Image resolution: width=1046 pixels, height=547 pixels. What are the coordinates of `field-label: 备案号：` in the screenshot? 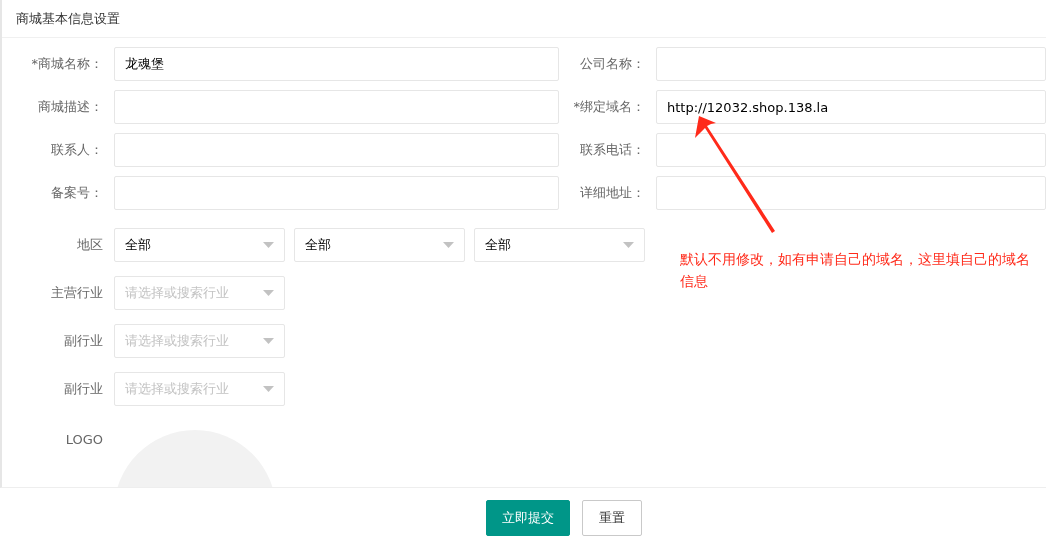 It's located at (77, 193).